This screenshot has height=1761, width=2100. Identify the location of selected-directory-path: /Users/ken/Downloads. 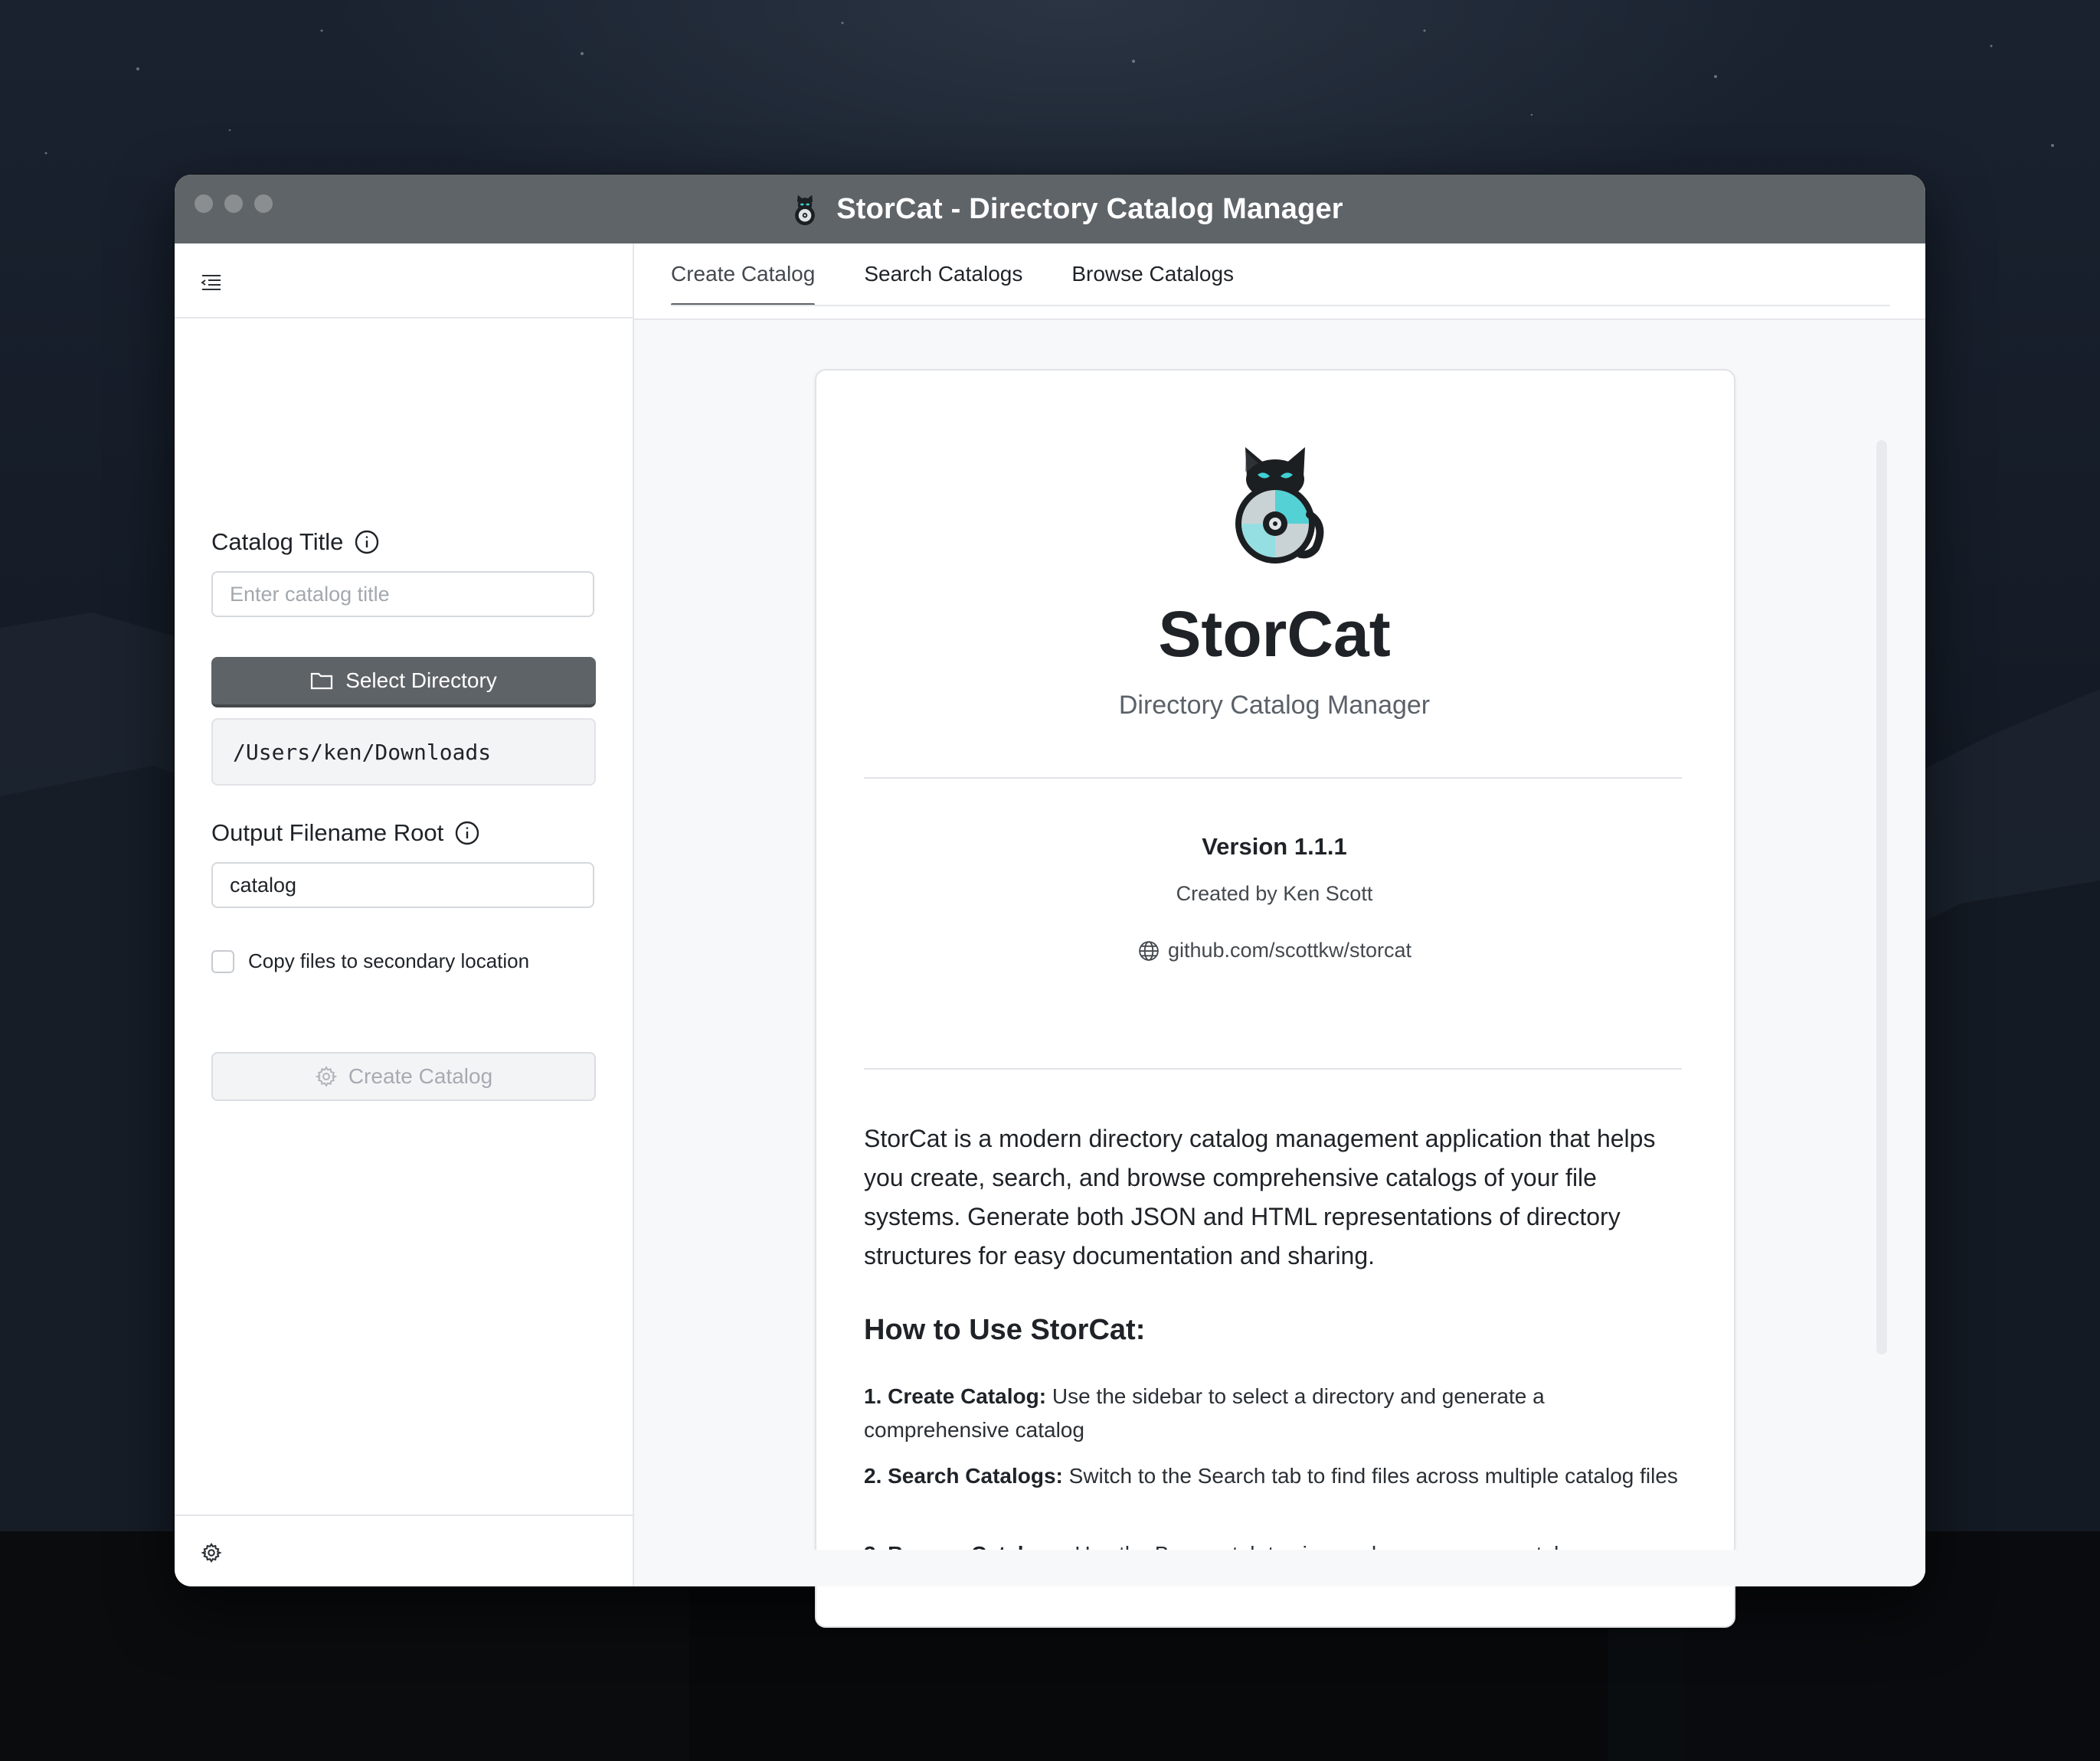
(403, 752).